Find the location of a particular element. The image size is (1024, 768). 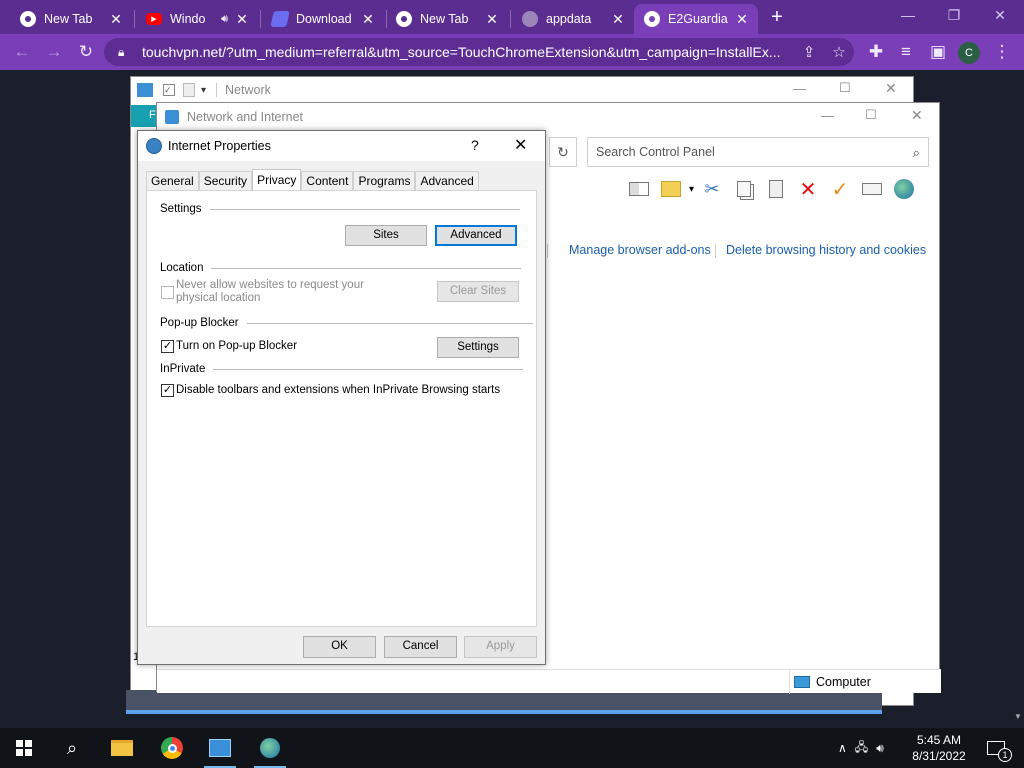

windows-taskbar: ⌕ ∧ 🖧︎ 🔊︎ 5:45 AM 8/31/2022 1 is located at coordinates (512, 748).